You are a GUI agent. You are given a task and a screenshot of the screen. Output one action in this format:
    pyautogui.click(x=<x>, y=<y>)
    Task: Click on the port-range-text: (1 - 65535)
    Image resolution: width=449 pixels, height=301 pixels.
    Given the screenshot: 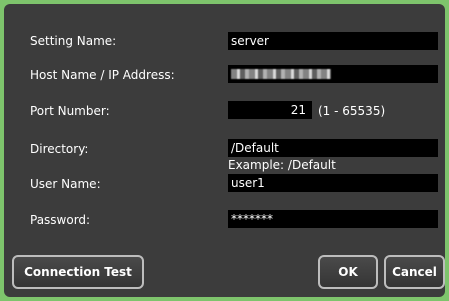 What is the action you would take?
    pyautogui.click(x=352, y=111)
    